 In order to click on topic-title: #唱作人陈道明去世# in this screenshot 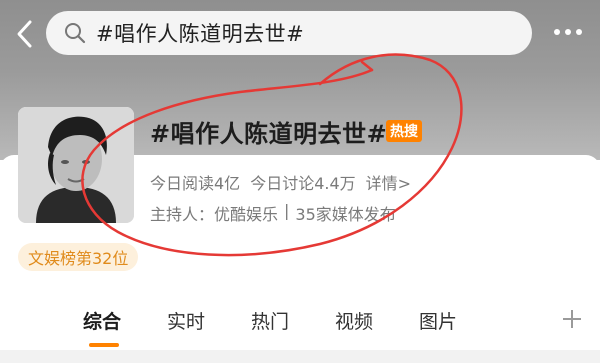, I will do `click(269, 134)`.